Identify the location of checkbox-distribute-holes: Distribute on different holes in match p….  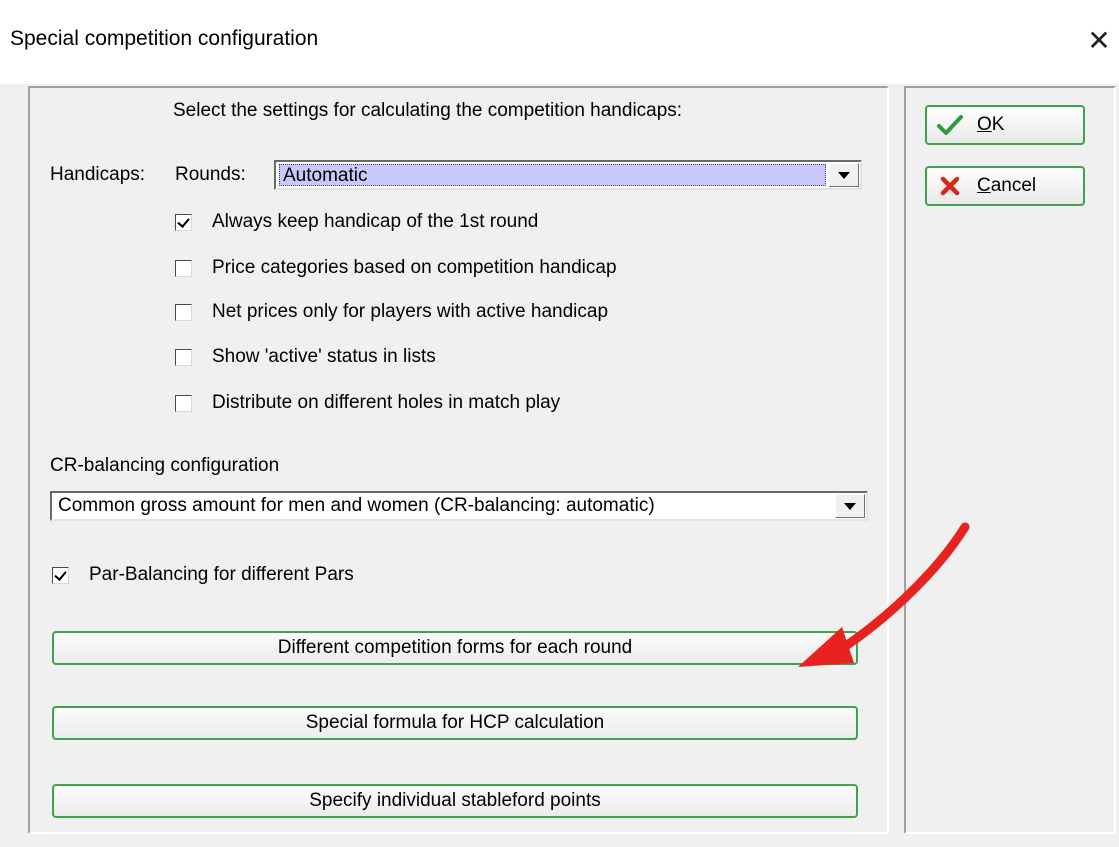
(367, 403).